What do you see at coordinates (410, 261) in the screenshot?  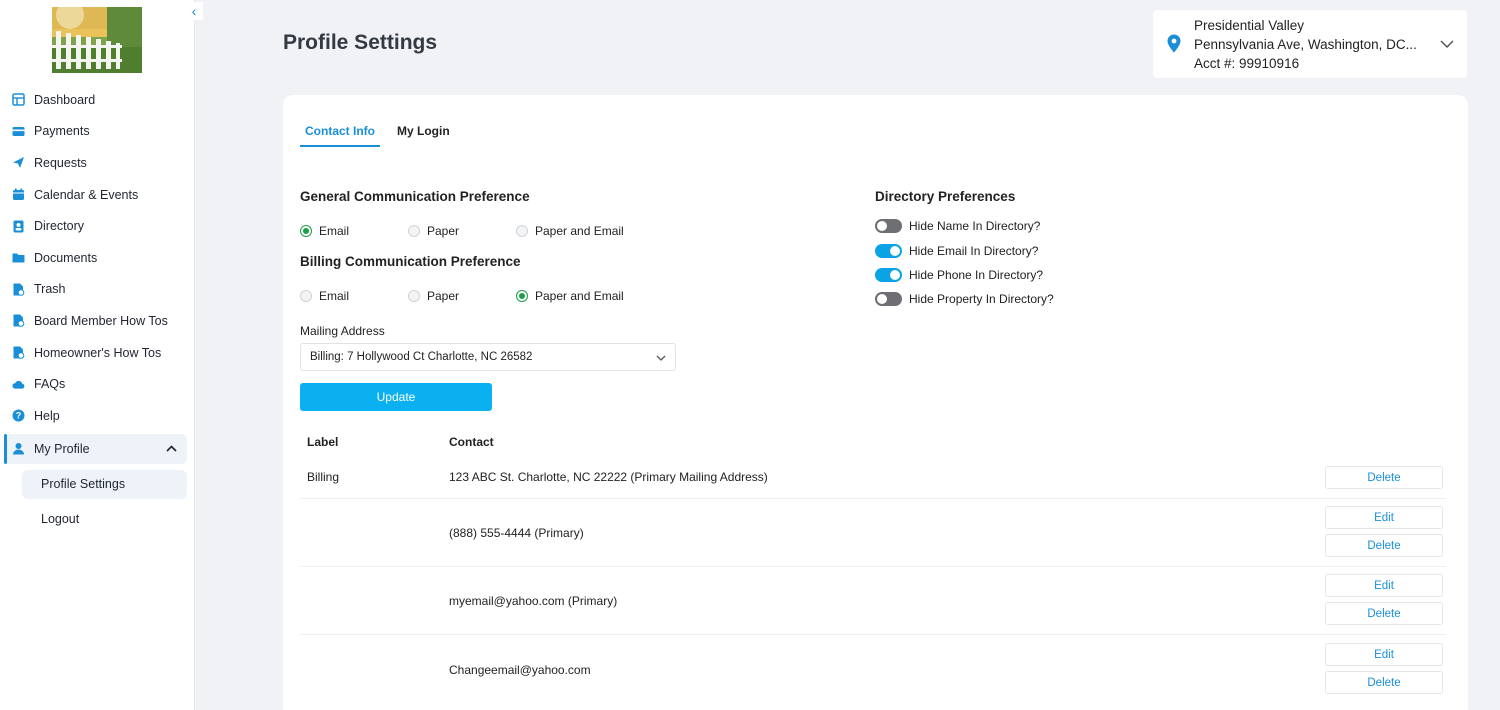 I see `billing-preference-title: Billing Communication Preference` at bounding box center [410, 261].